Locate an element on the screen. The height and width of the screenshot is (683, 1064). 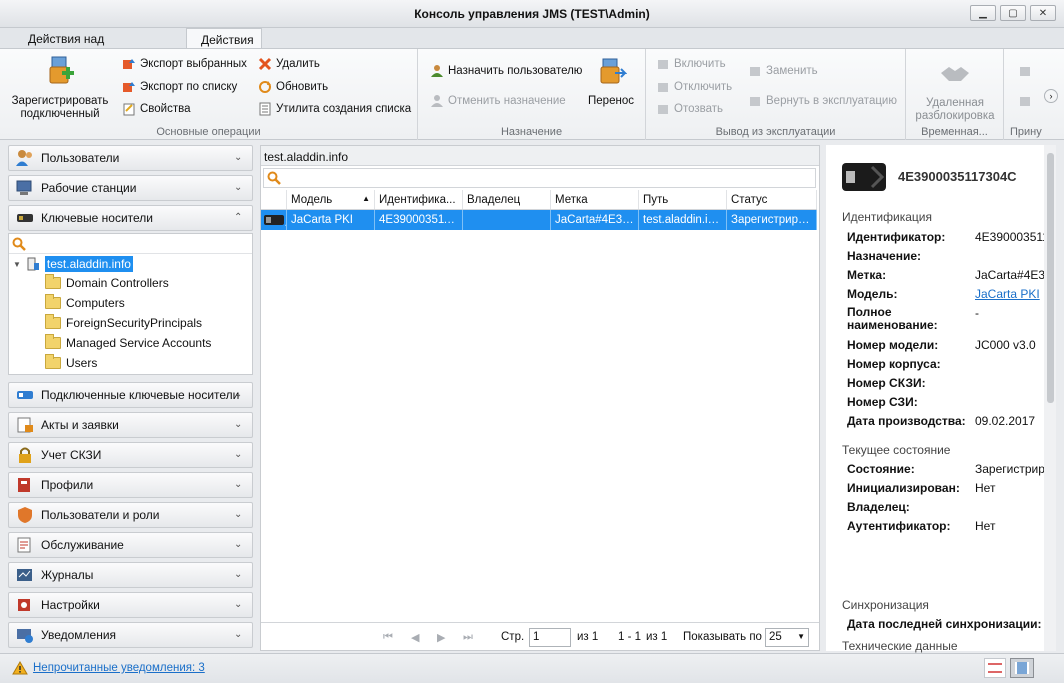
transfer-button: Перенос is located at coordinates (611, 81).